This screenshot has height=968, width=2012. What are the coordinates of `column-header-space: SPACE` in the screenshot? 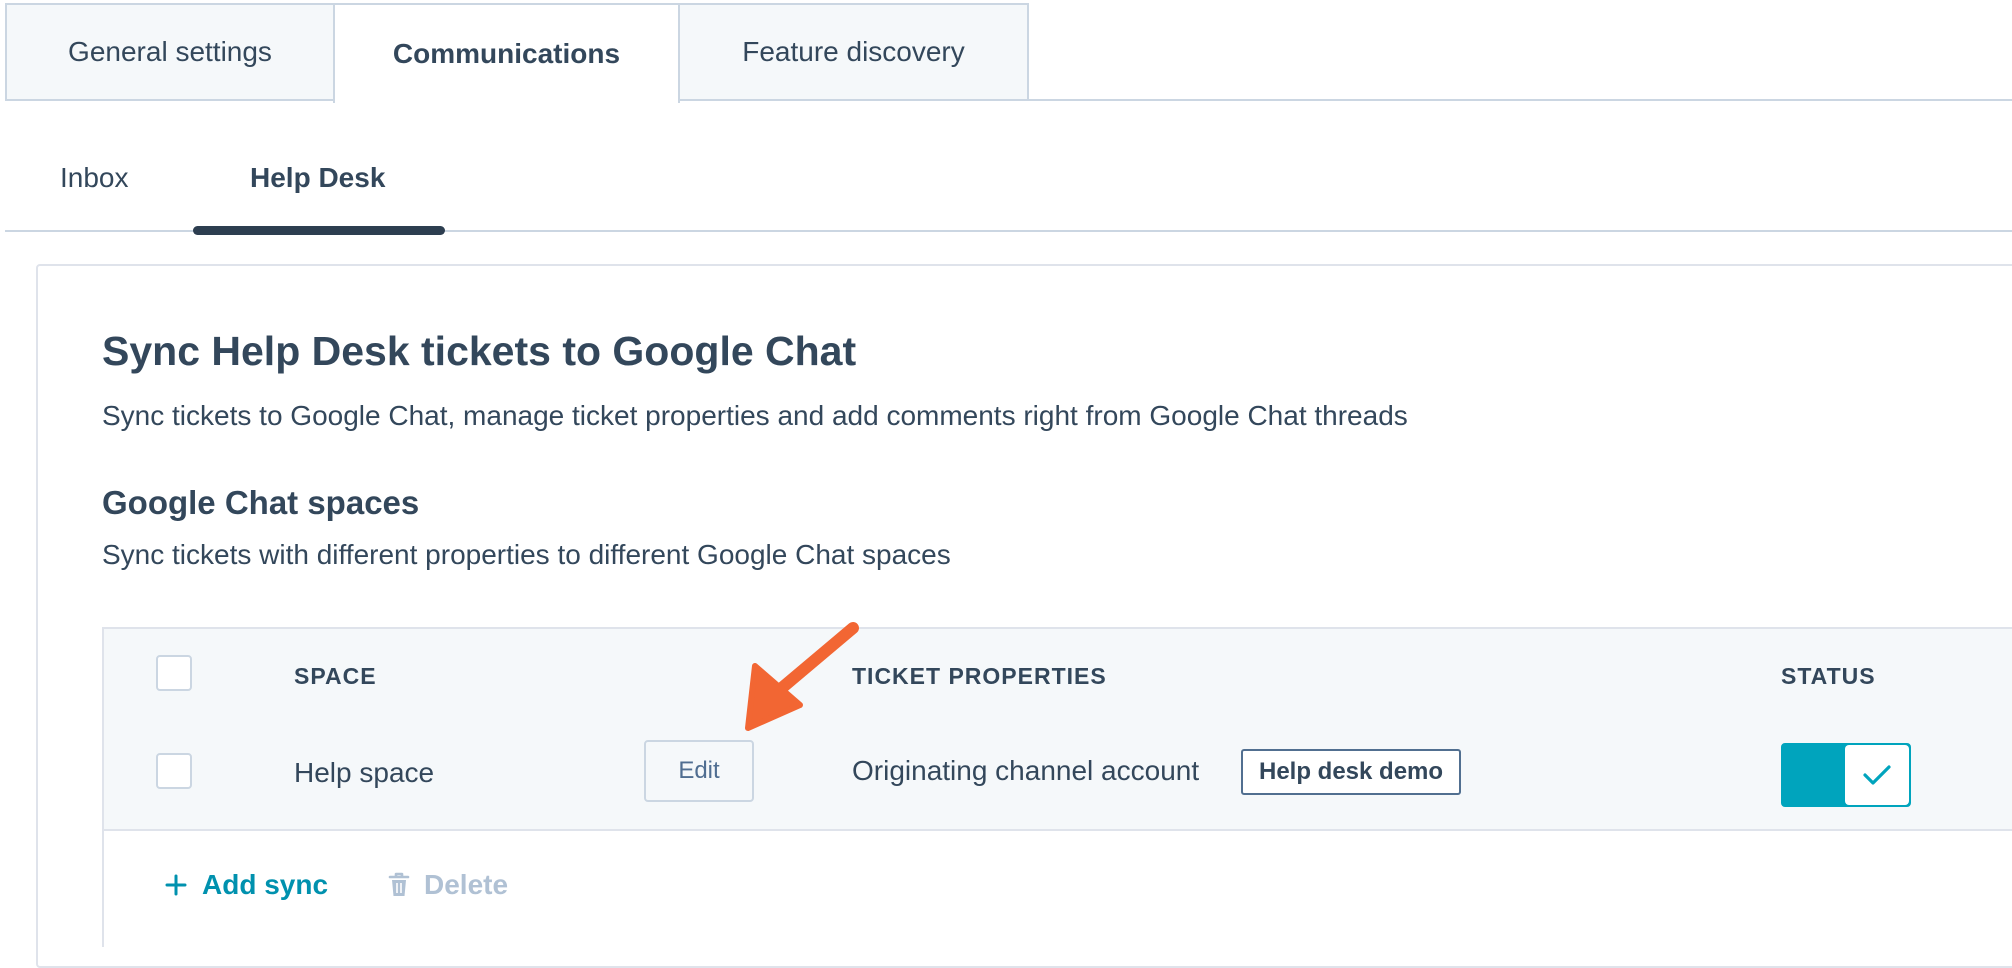 It's located at (335, 676).